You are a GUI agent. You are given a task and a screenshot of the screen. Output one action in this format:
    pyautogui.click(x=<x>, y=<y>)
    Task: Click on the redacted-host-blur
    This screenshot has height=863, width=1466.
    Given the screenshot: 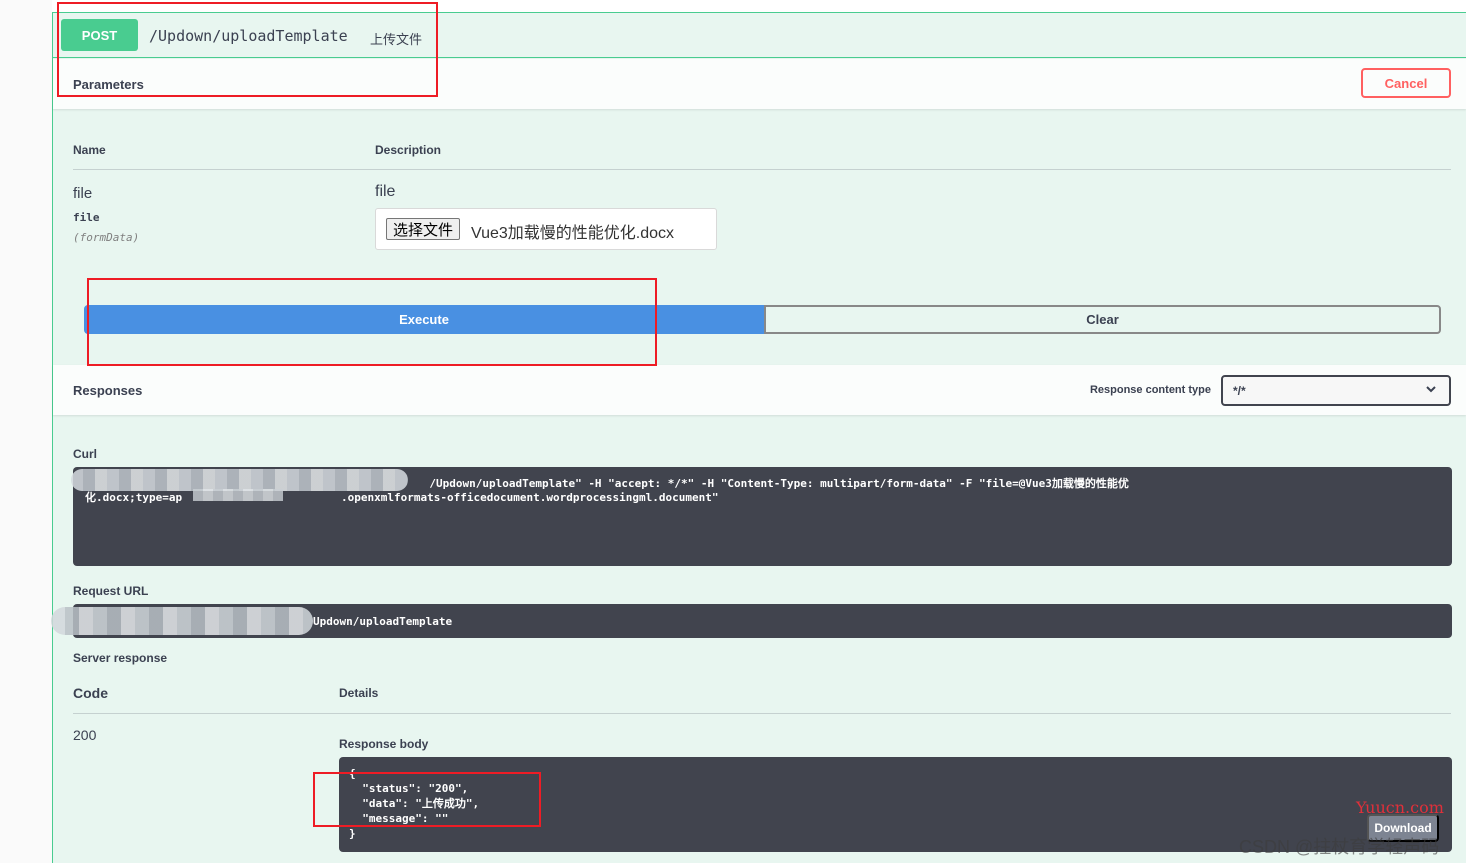 What is the action you would take?
    pyautogui.click(x=239, y=480)
    